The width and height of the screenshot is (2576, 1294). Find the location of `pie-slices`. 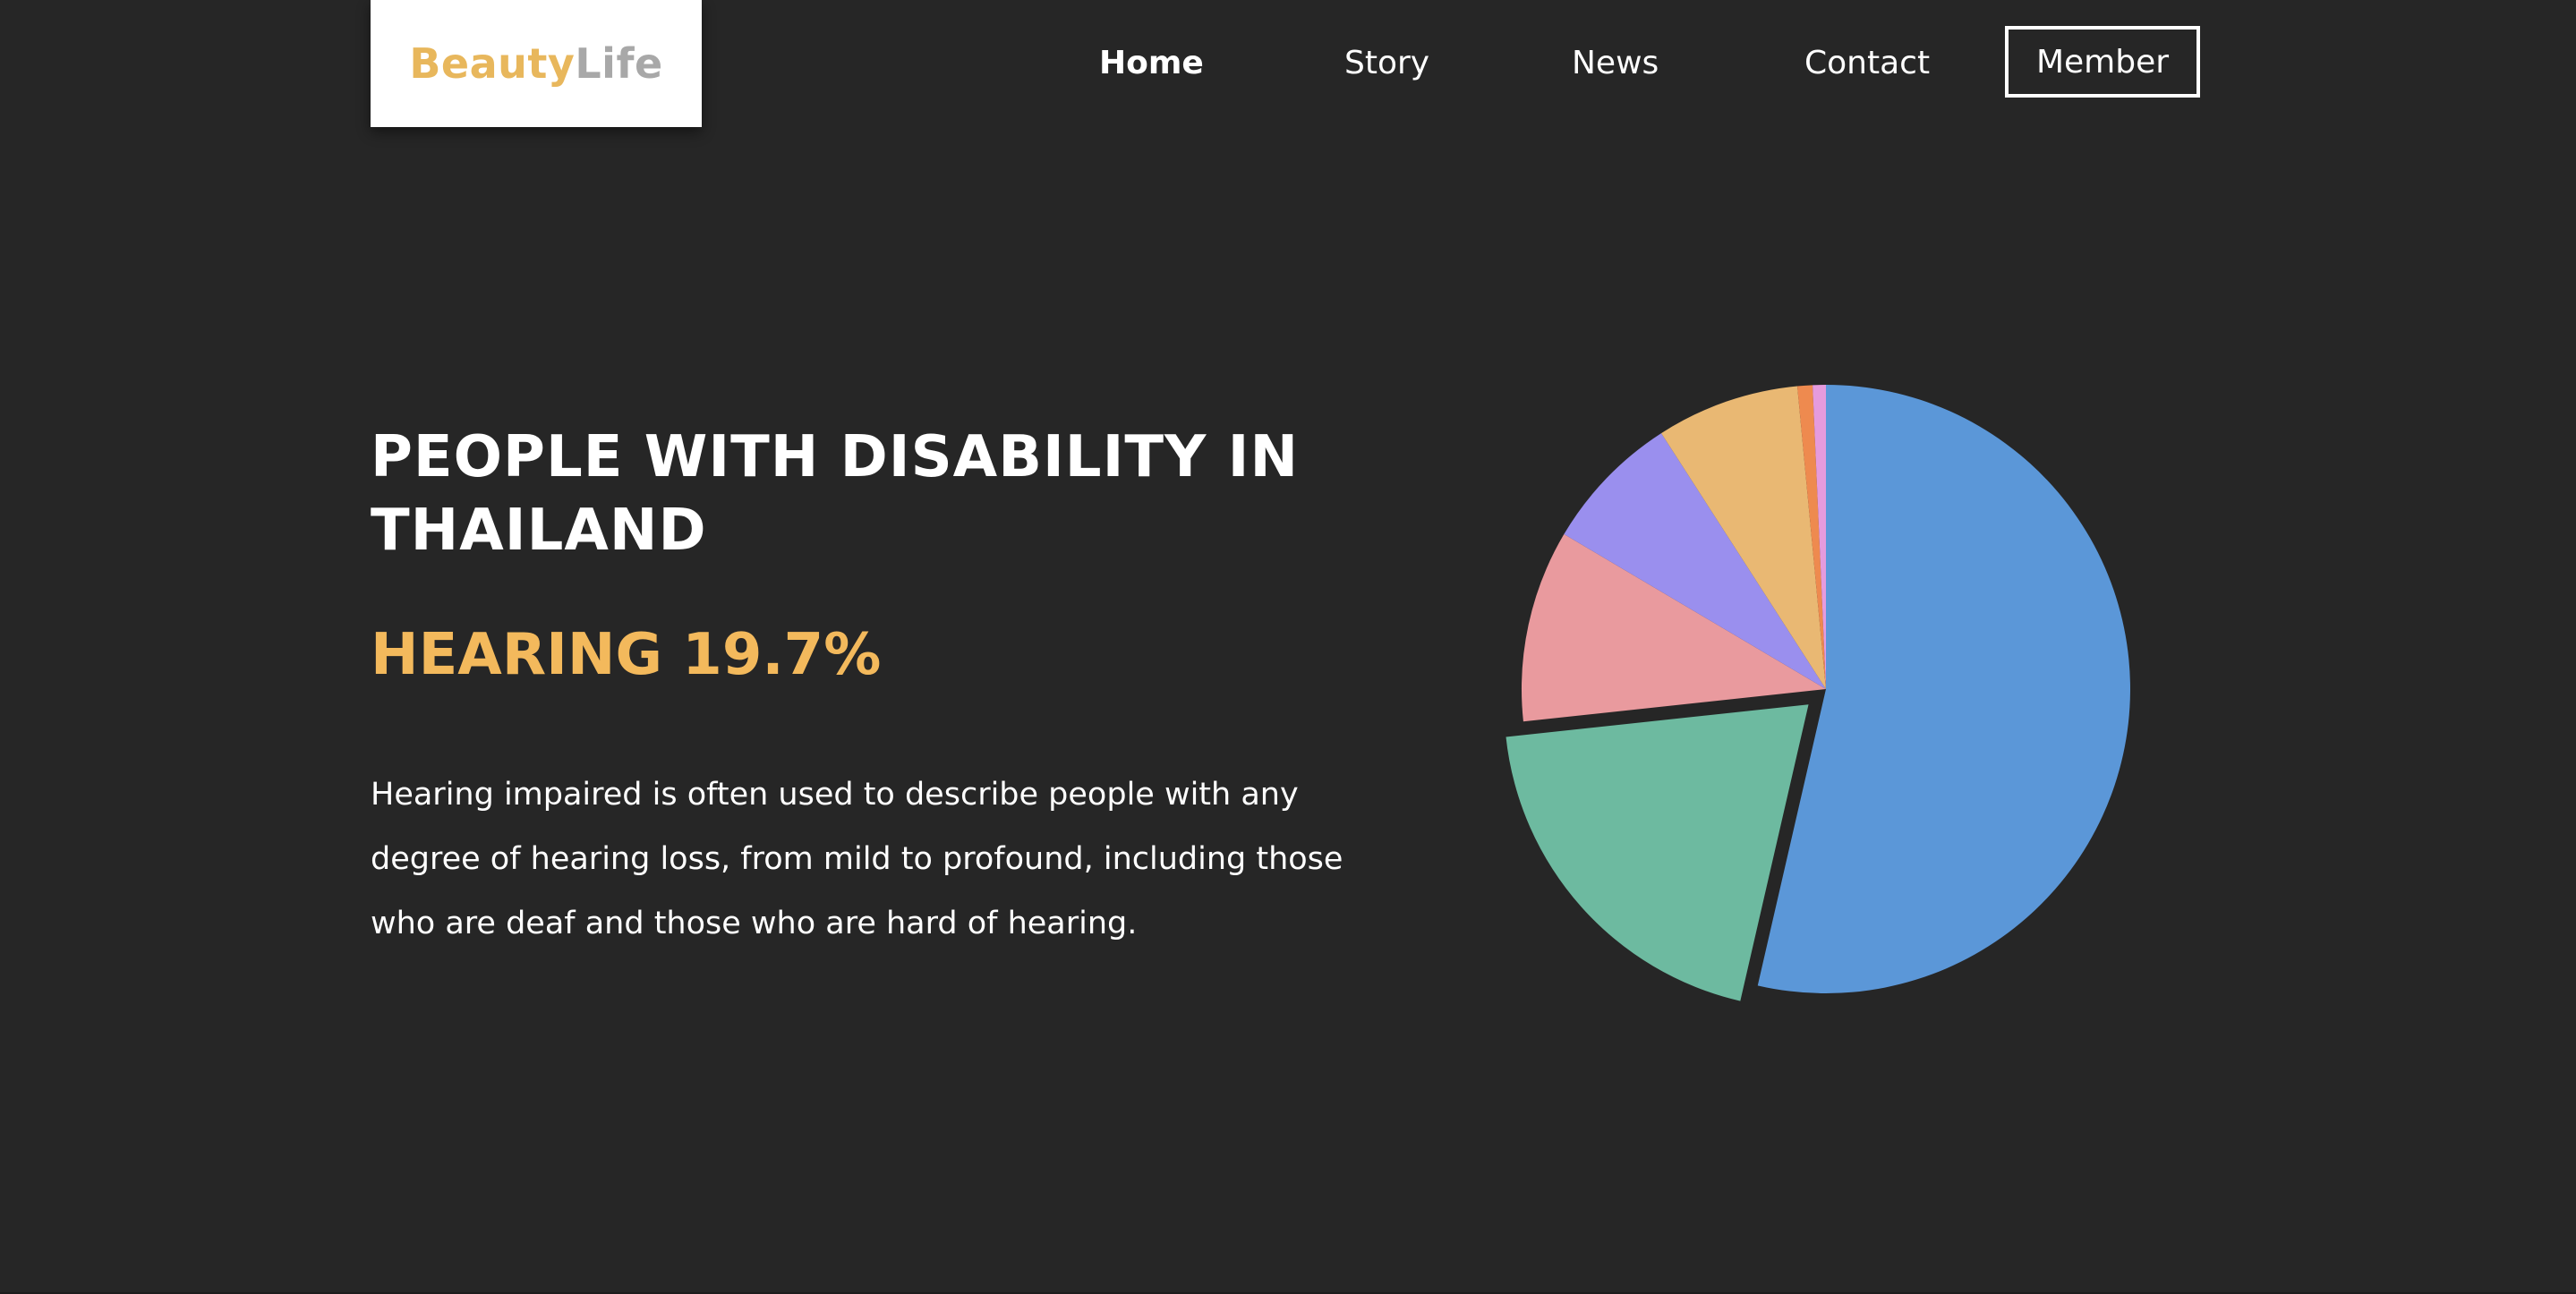

pie-slices is located at coordinates (1818, 693).